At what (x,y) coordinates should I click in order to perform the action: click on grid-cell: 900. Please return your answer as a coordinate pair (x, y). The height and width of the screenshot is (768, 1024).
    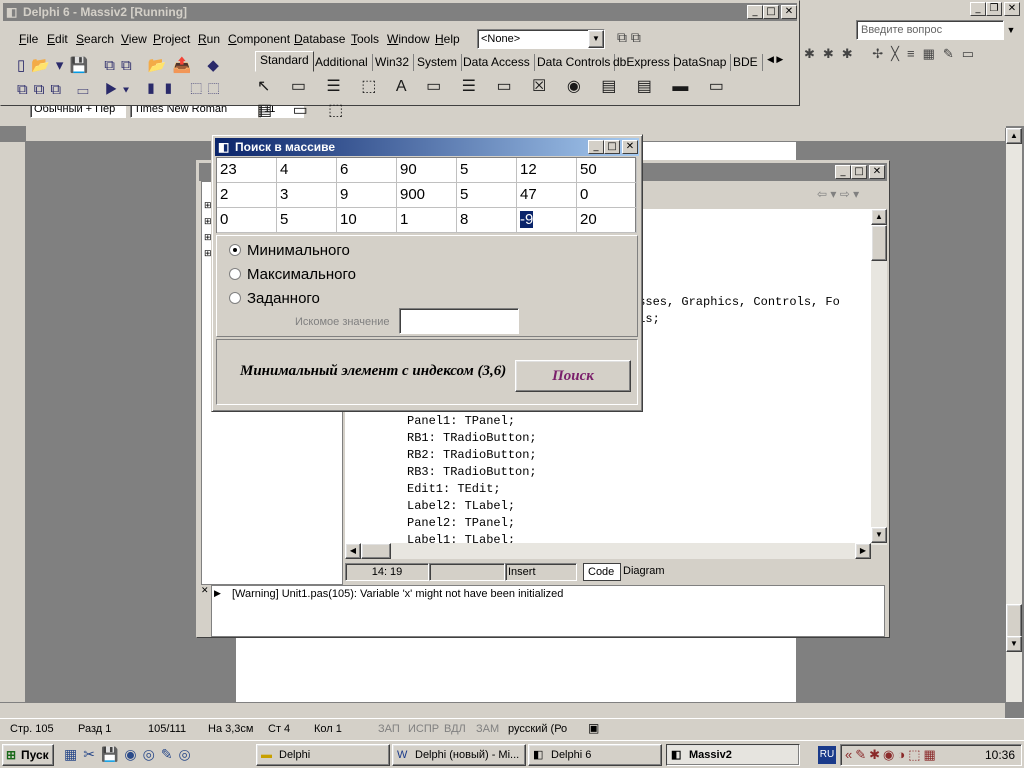
    Looking at the image, I should click on (427, 195).